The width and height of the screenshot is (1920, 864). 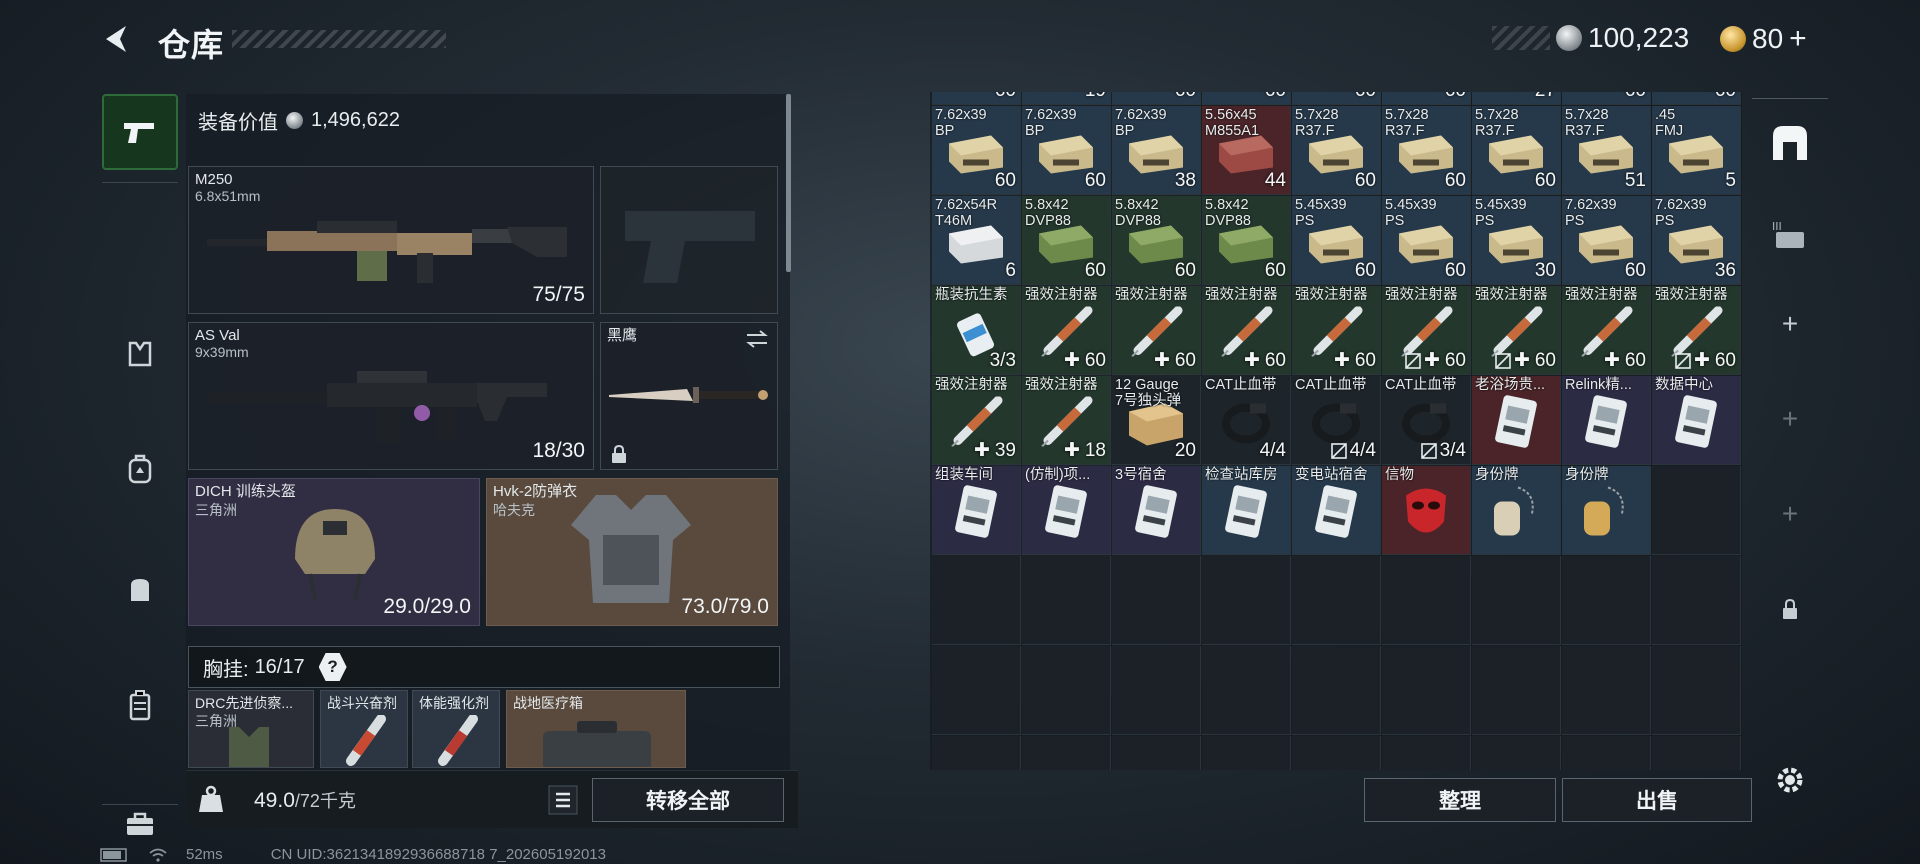 I want to click on primary-weapon-slot: M250 6.8x51mm 75/75, so click(x=391, y=240).